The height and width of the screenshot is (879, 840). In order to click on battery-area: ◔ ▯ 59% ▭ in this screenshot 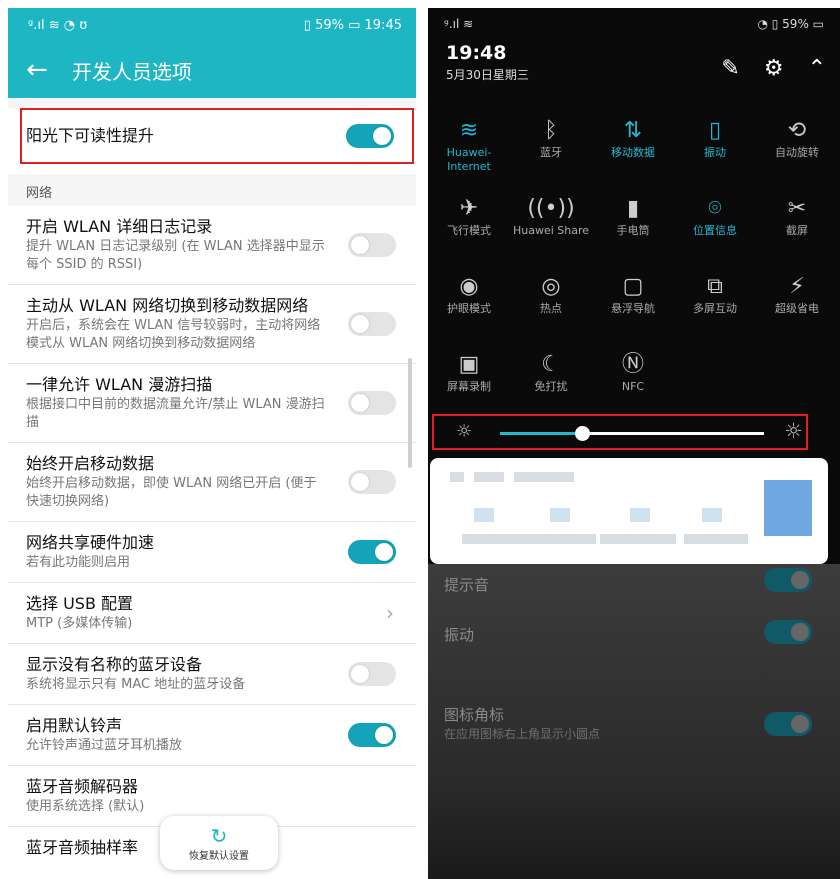, I will do `click(790, 24)`.